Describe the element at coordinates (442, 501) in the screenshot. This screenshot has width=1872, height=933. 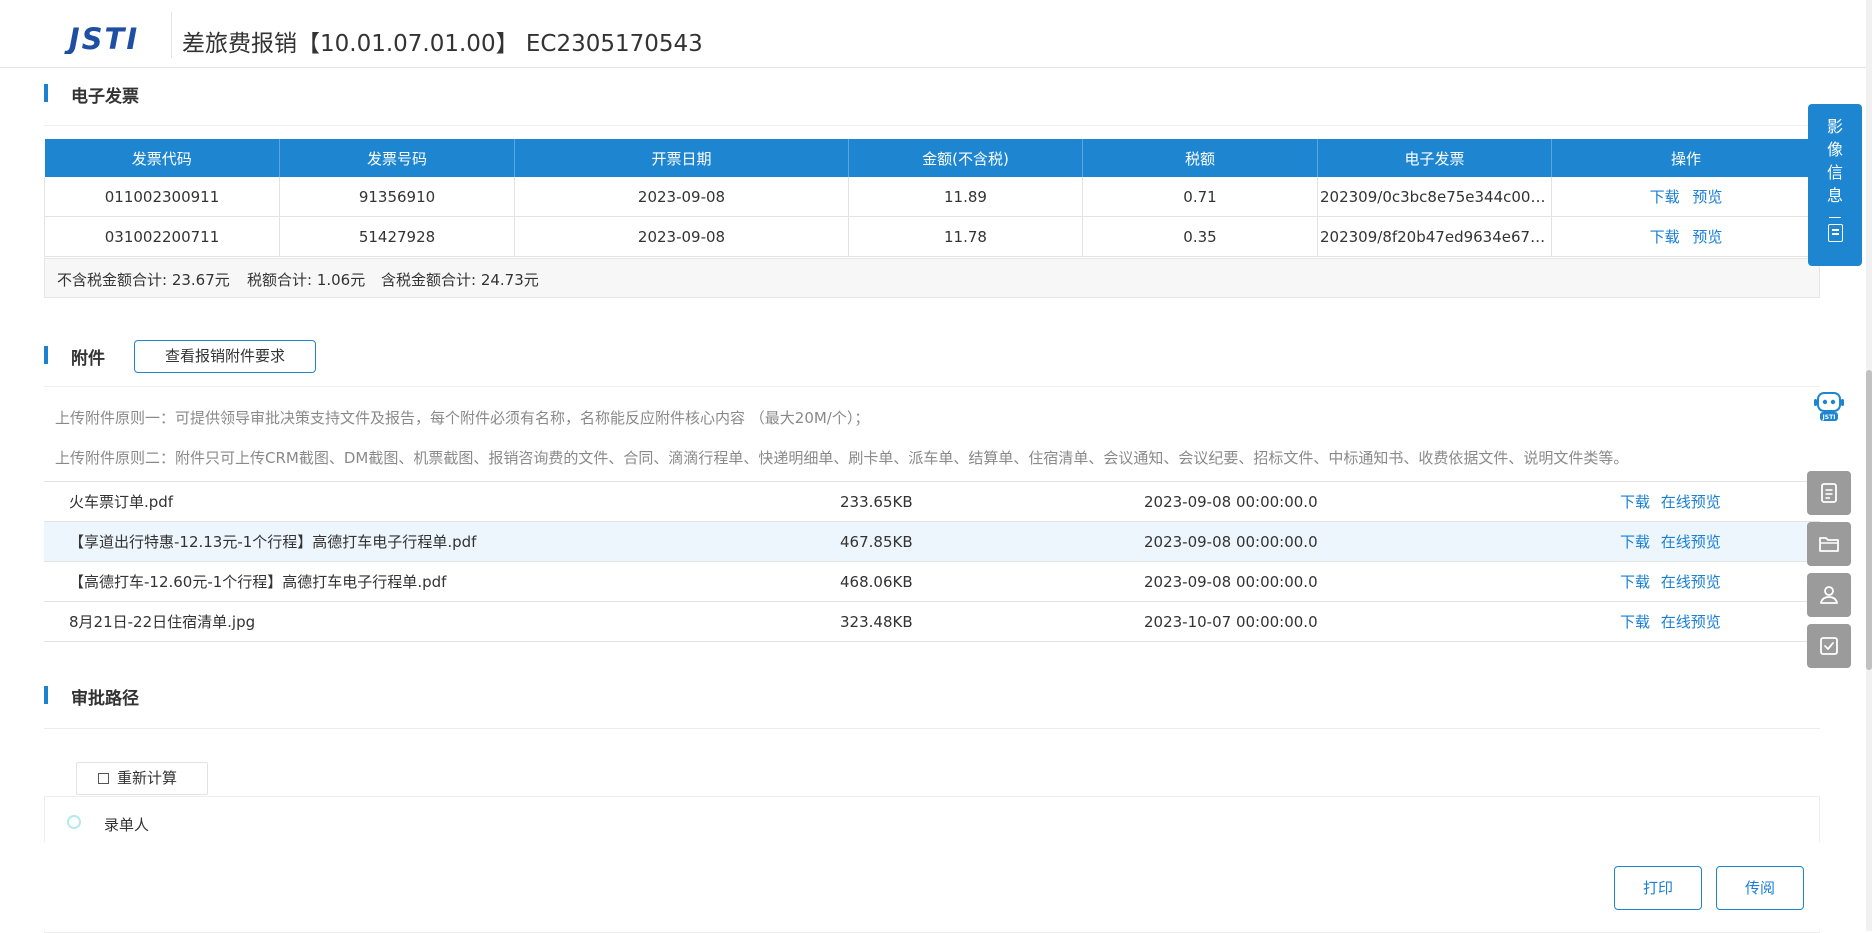
I see `attachment-name: 火车票订单.pdf` at that location.